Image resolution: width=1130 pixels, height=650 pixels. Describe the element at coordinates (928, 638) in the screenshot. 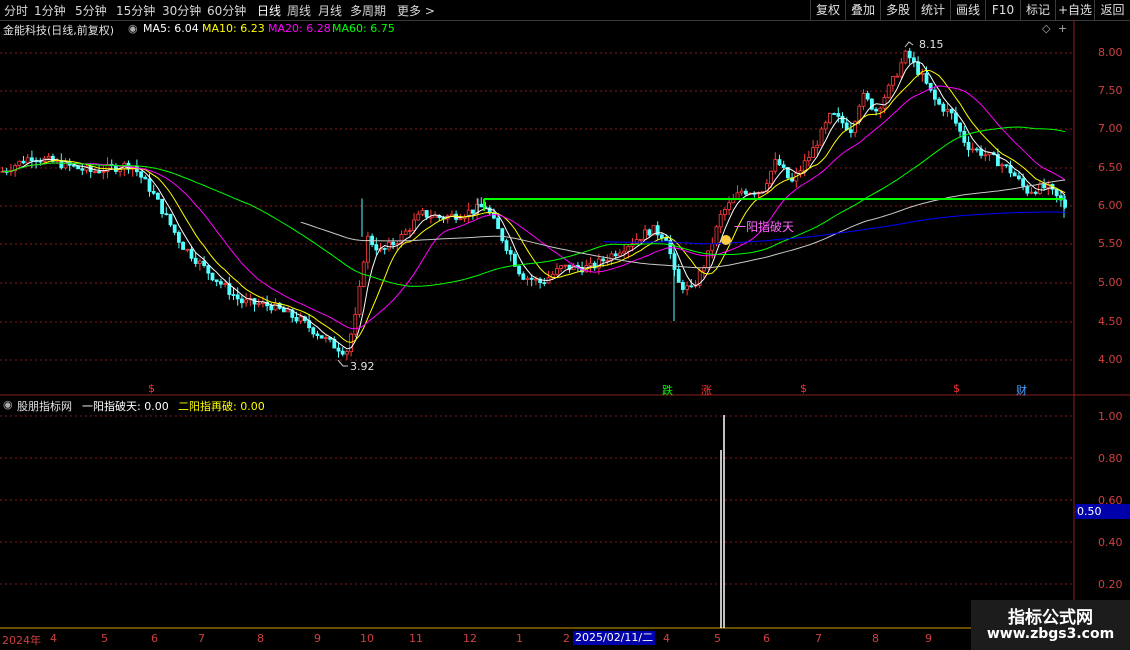

I see `date-tick: 9` at that location.